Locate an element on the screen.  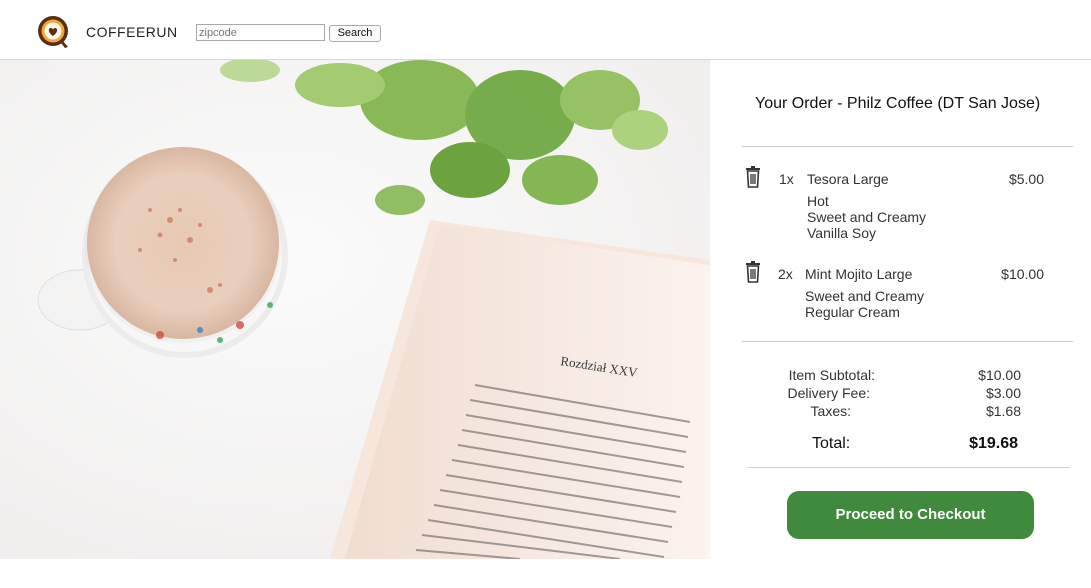
delivery-value: $3.00 is located at coordinates (1003, 393).